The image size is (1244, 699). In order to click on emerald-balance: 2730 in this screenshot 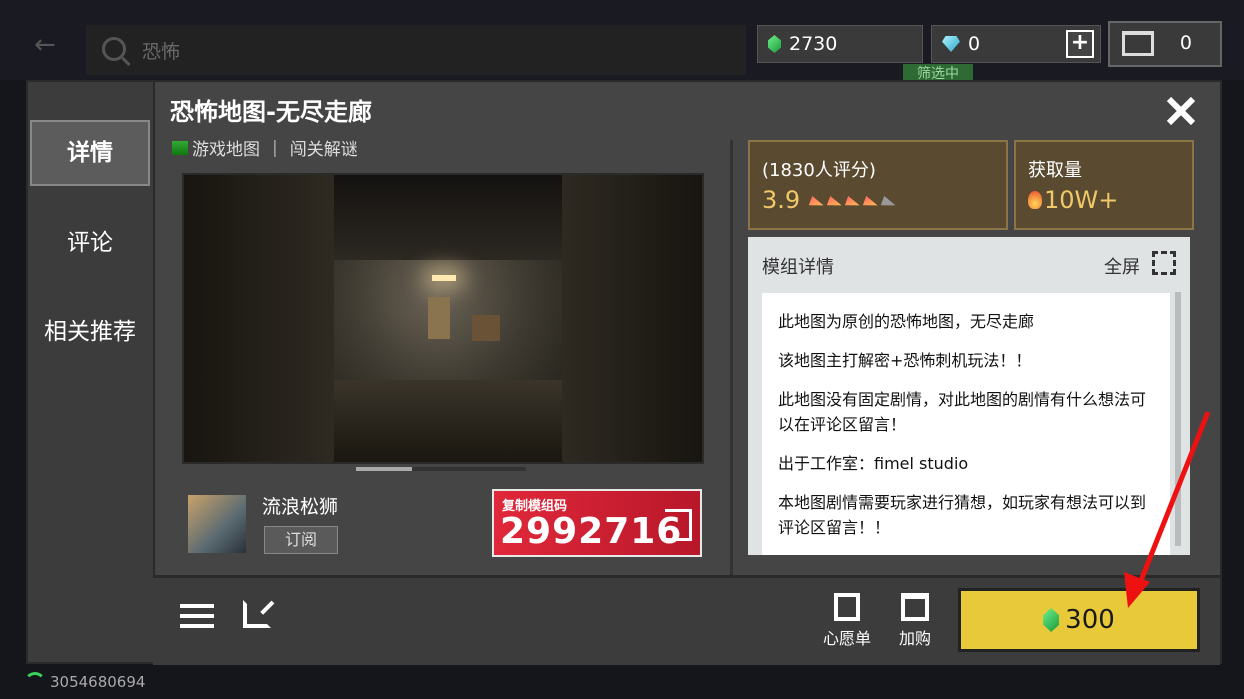, I will do `click(840, 44)`.